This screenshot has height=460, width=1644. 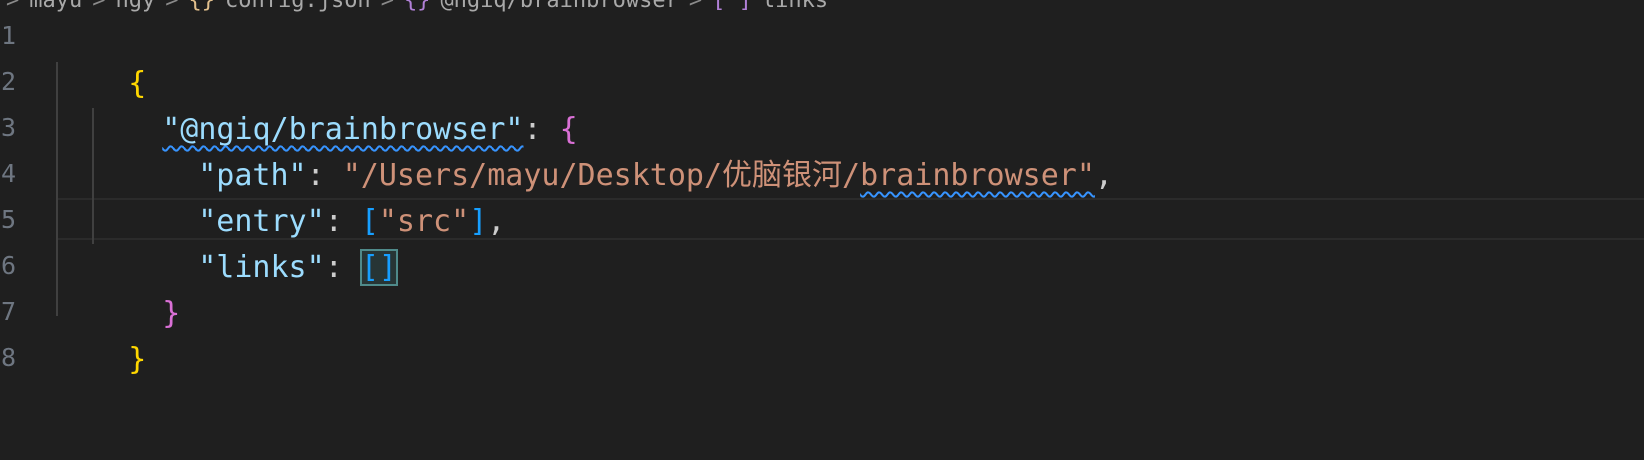 What do you see at coordinates (8, 265) in the screenshot?
I see `line-number: 6` at bounding box center [8, 265].